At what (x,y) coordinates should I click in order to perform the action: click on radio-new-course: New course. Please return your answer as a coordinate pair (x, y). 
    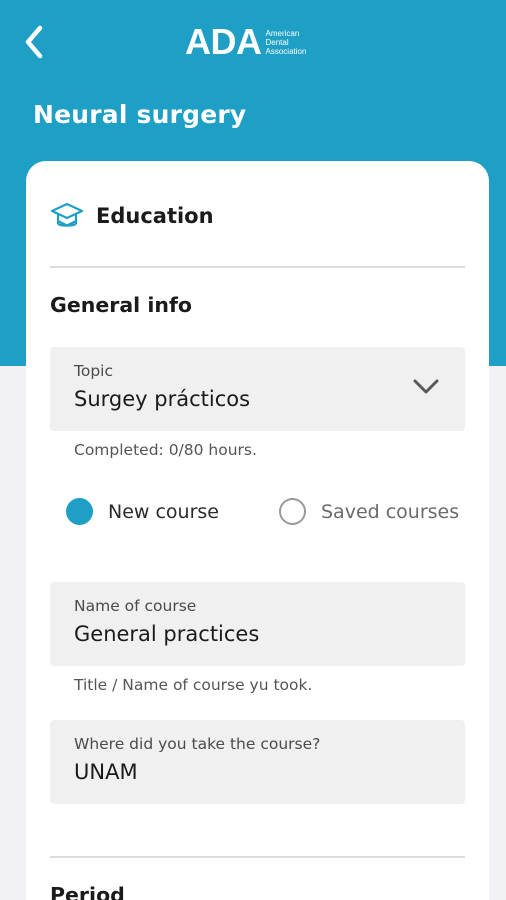
    Looking at the image, I should click on (142, 511).